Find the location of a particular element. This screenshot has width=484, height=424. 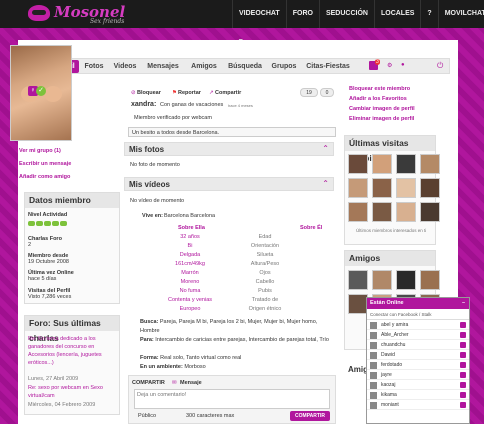

chat-user: kikama is located at coordinates (418, 395).